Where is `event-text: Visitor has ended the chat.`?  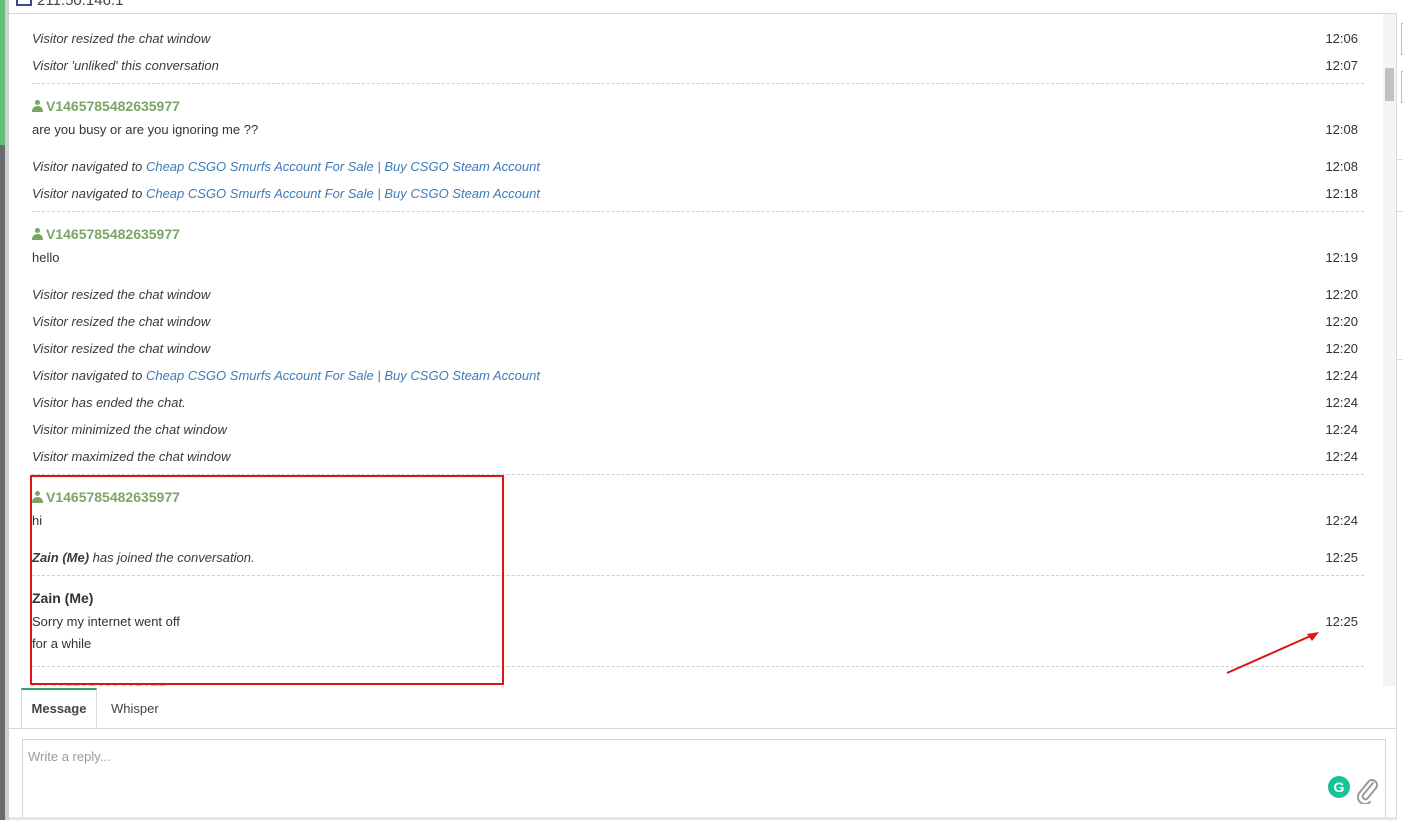
event-text: Visitor has ended the chat. is located at coordinates (109, 402).